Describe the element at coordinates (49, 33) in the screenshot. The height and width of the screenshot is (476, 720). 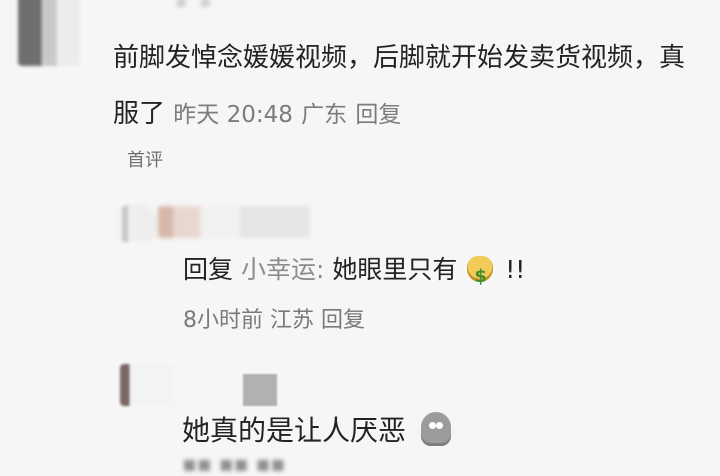
I see `top-comment-avatar` at that location.